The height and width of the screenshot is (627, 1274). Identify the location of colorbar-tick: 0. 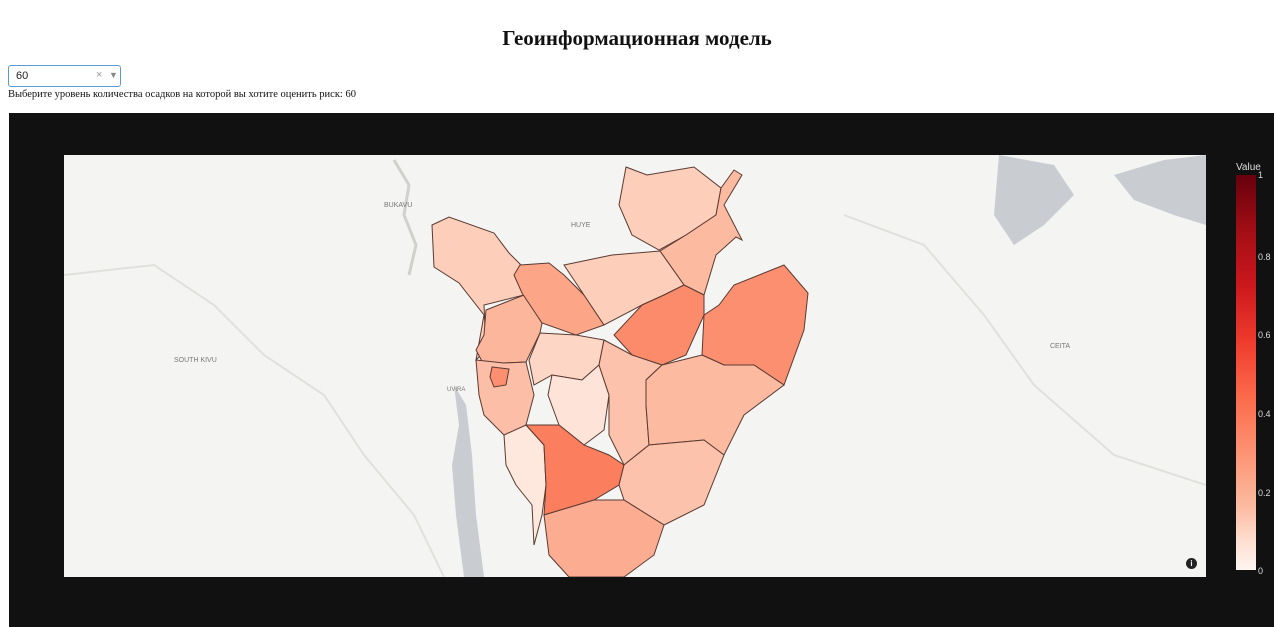
(1261, 571).